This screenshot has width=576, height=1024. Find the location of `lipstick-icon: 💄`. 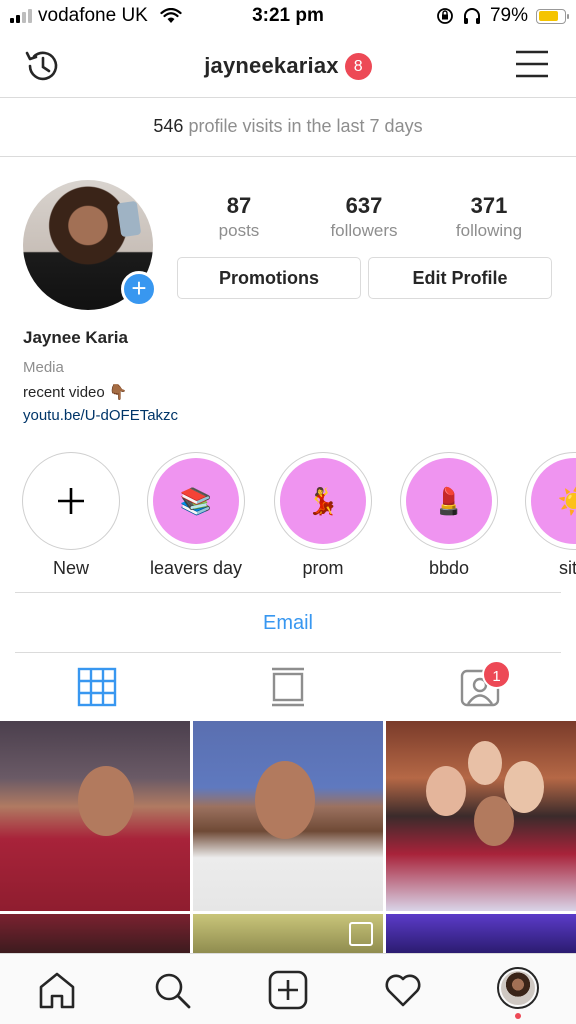

lipstick-icon: 💄 is located at coordinates (449, 501).